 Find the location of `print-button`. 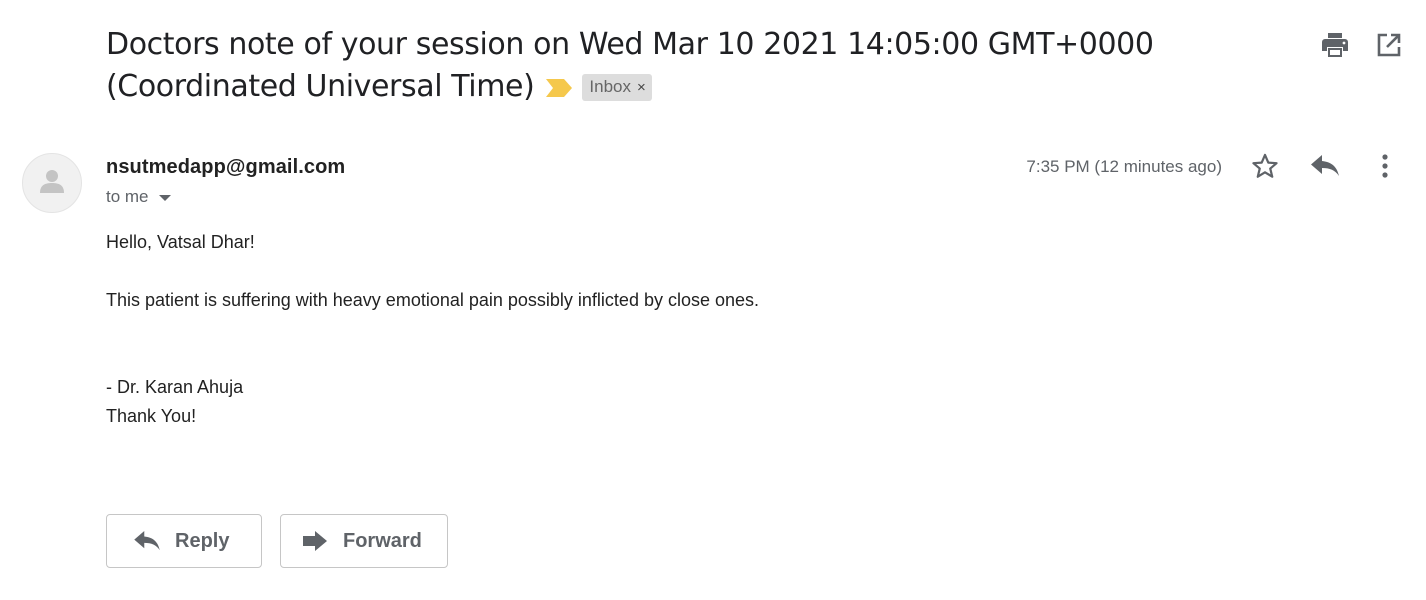

print-button is located at coordinates (1335, 47).